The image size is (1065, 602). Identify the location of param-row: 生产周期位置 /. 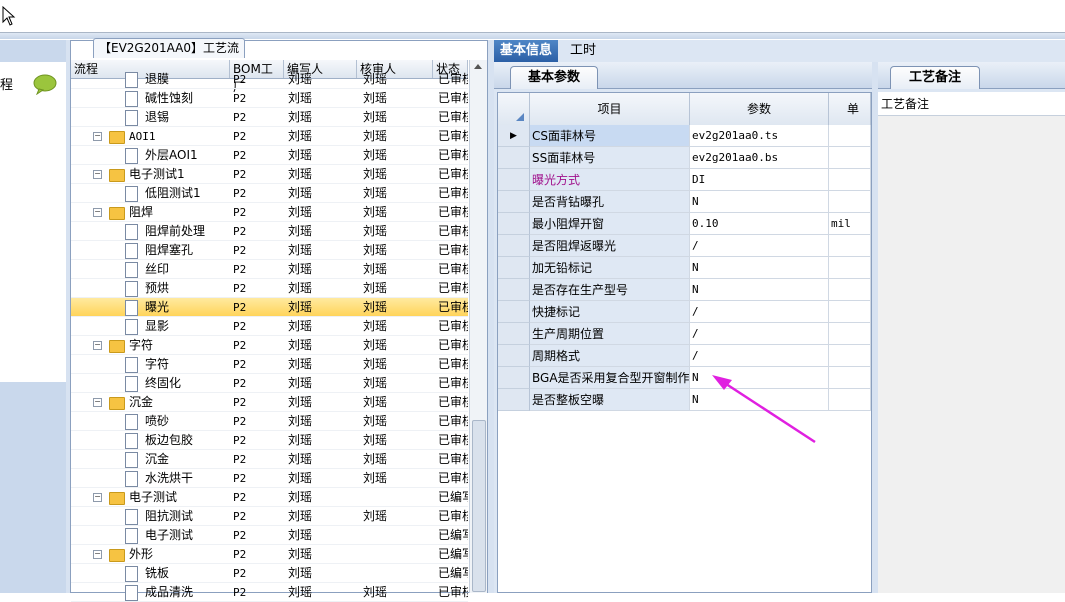
(684, 334).